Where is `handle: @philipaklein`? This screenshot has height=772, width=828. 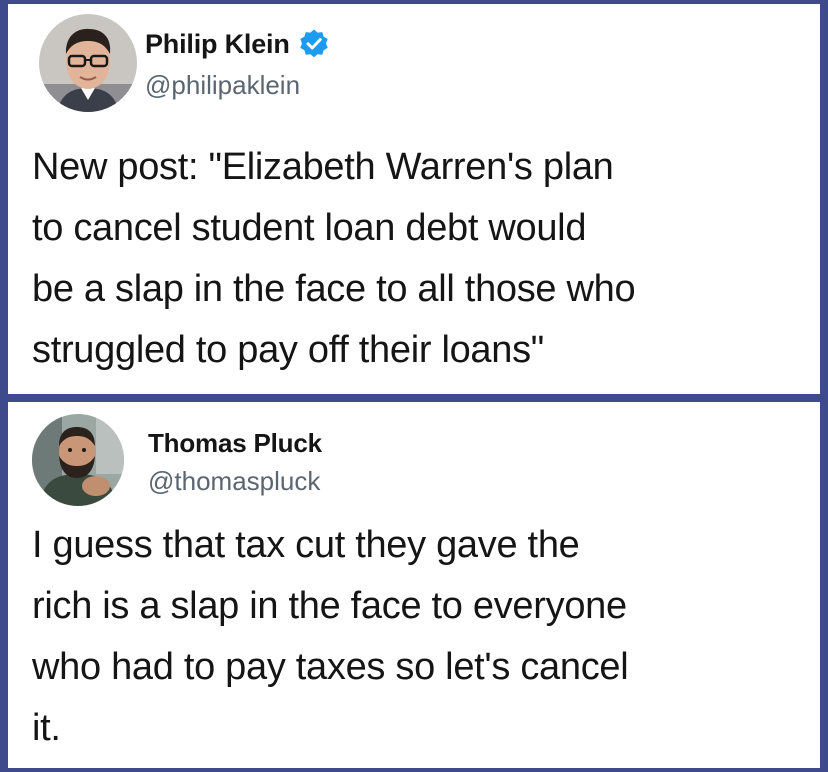 handle: @philipaklein is located at coordinates (222, 85).